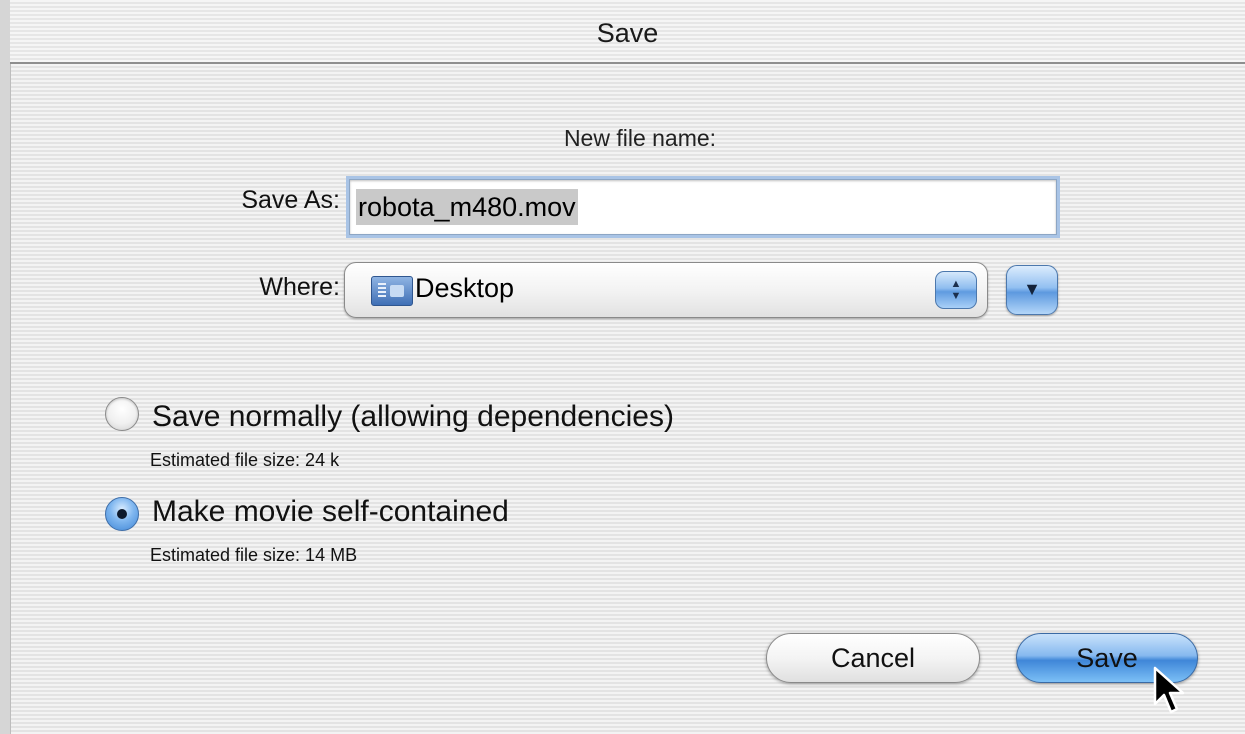  I want to click on title-bar: Save, so click(627, 32).